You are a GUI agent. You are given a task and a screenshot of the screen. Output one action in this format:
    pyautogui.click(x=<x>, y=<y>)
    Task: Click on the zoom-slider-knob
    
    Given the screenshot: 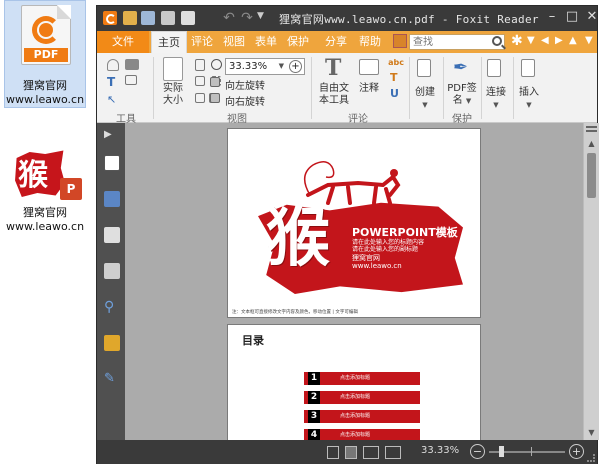 What is the action you would take?
    pyautogui.click(x=501, y=451)
    